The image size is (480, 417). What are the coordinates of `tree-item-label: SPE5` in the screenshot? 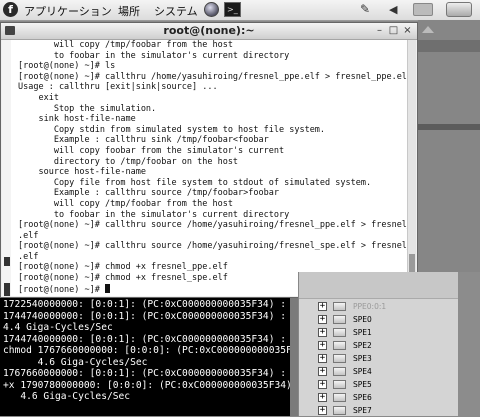 It's located at (362, 384).